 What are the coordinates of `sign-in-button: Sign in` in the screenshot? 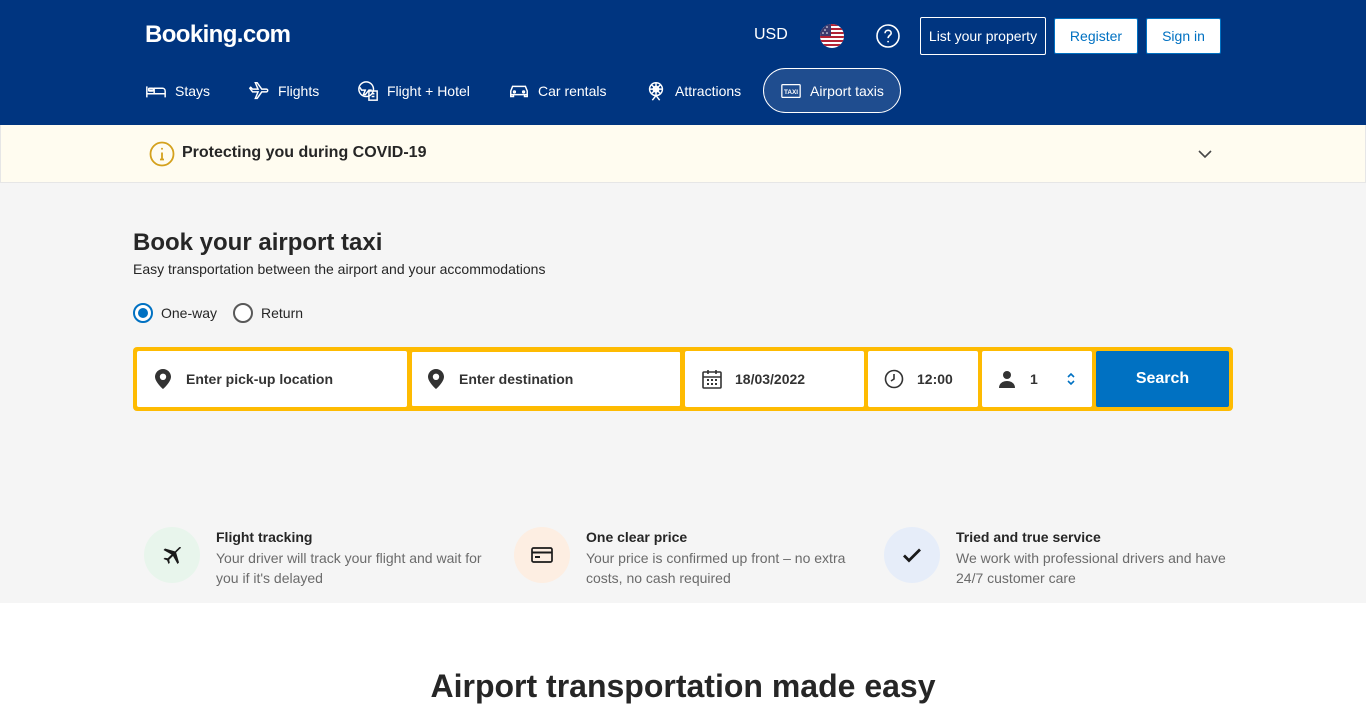 It's located at (1183, 36).